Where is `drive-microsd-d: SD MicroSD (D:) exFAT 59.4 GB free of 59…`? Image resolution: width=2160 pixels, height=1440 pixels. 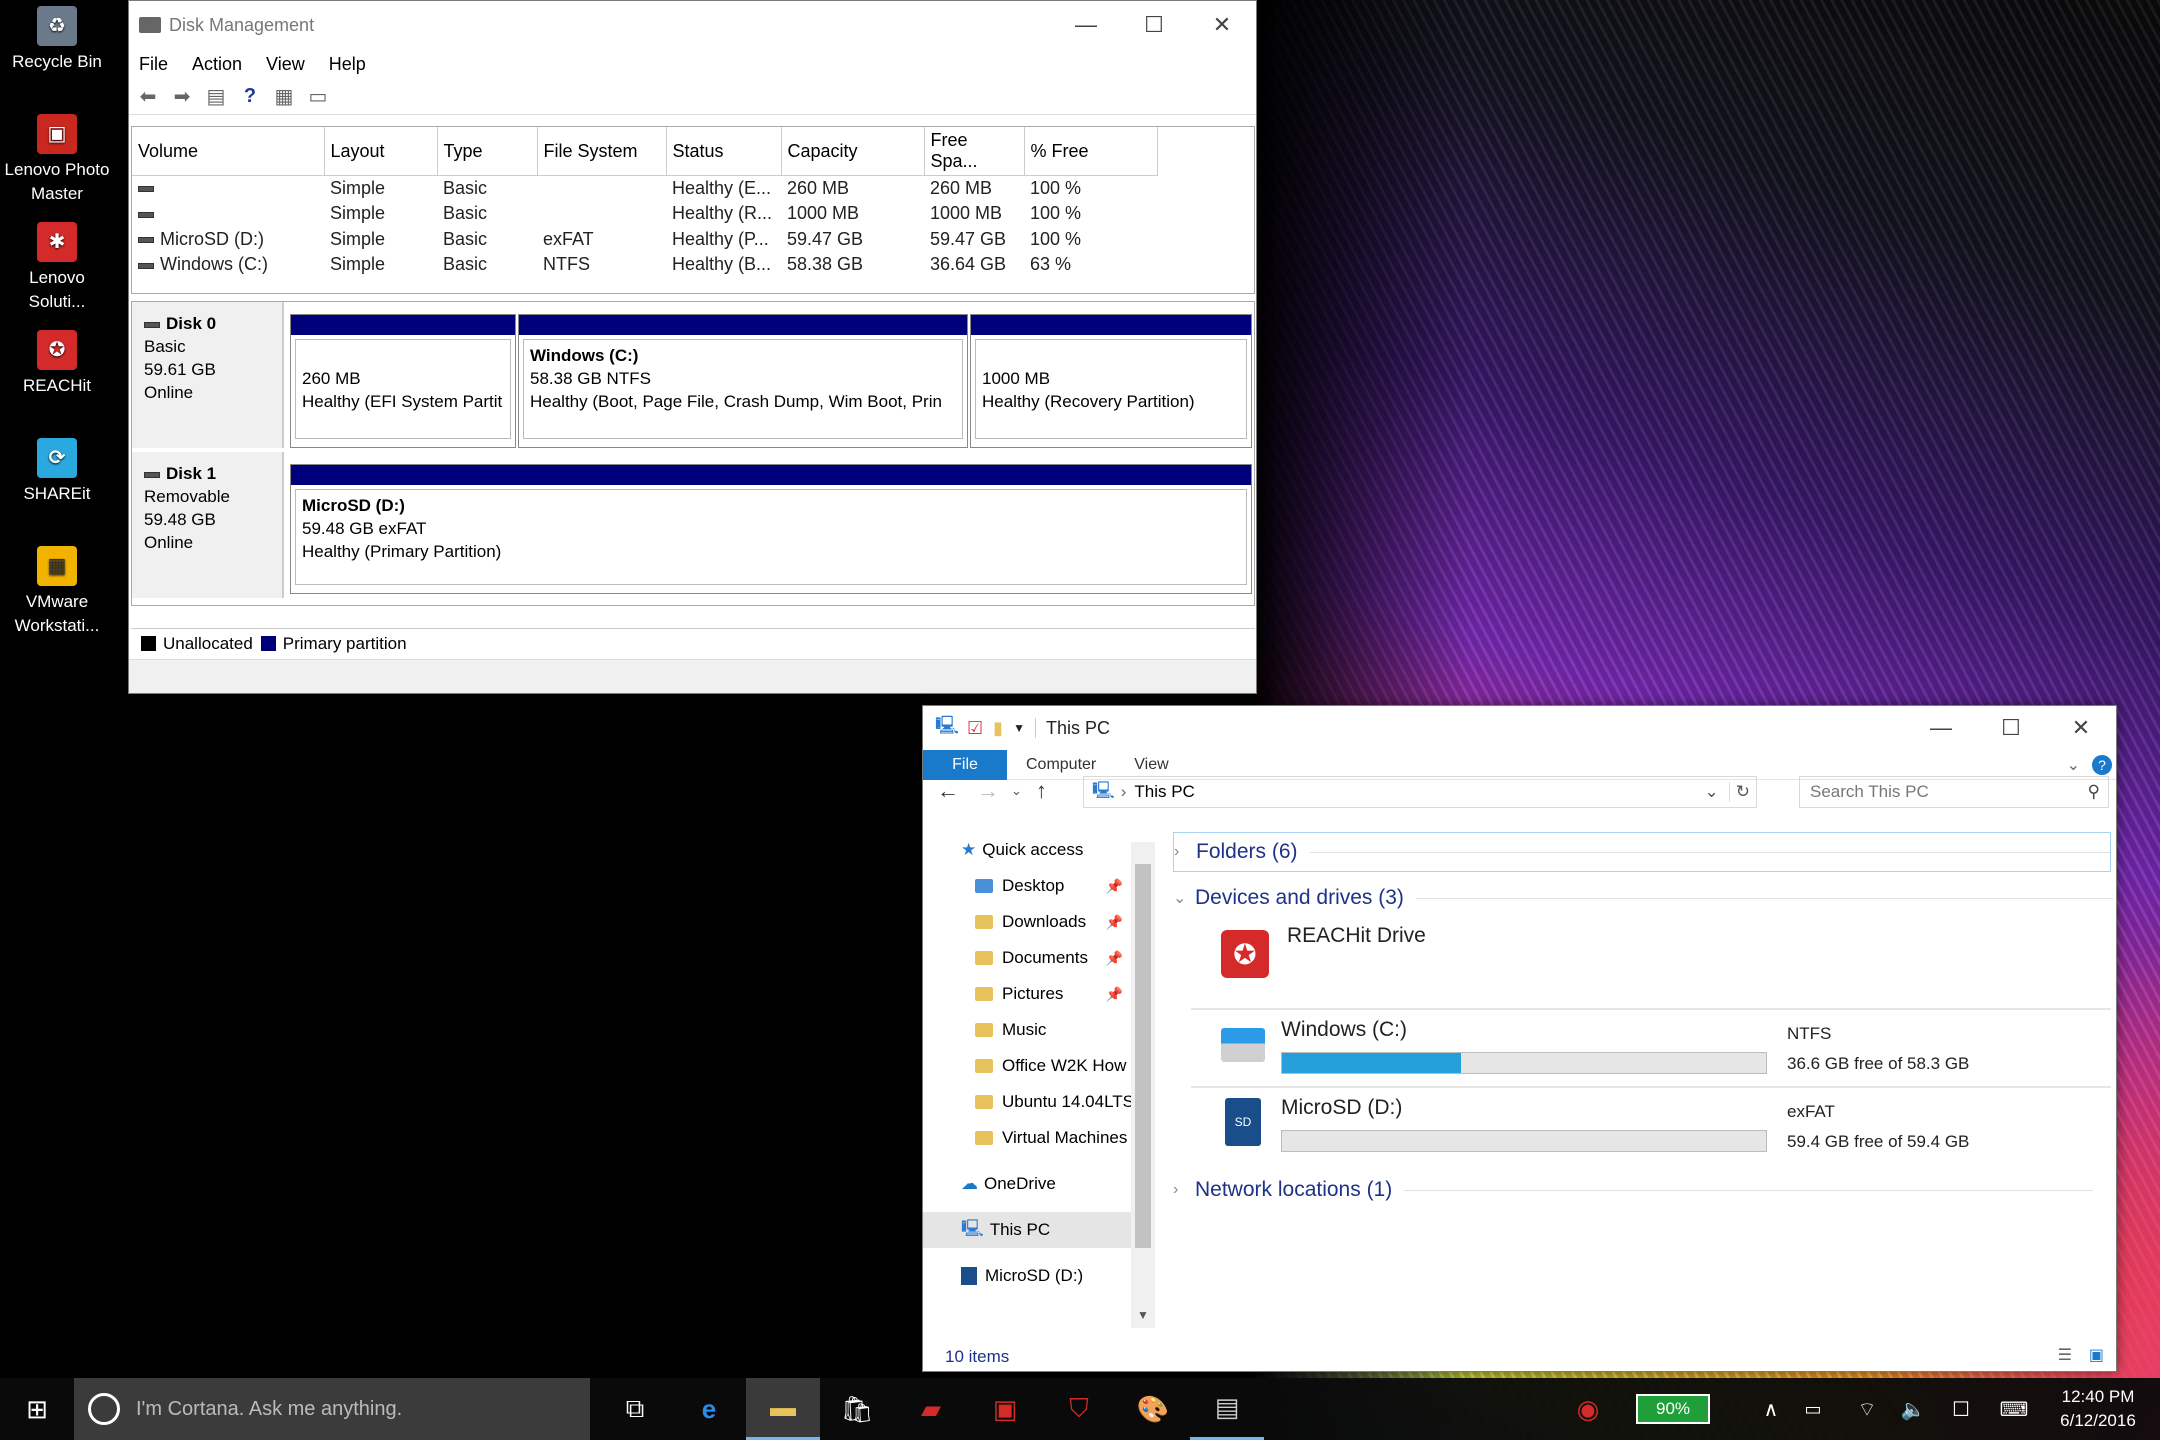 drive-microsd-d: SD MicroSD (D:) exFAT 59.4 GB free of 59… is located at coordinates (1651, 1124).